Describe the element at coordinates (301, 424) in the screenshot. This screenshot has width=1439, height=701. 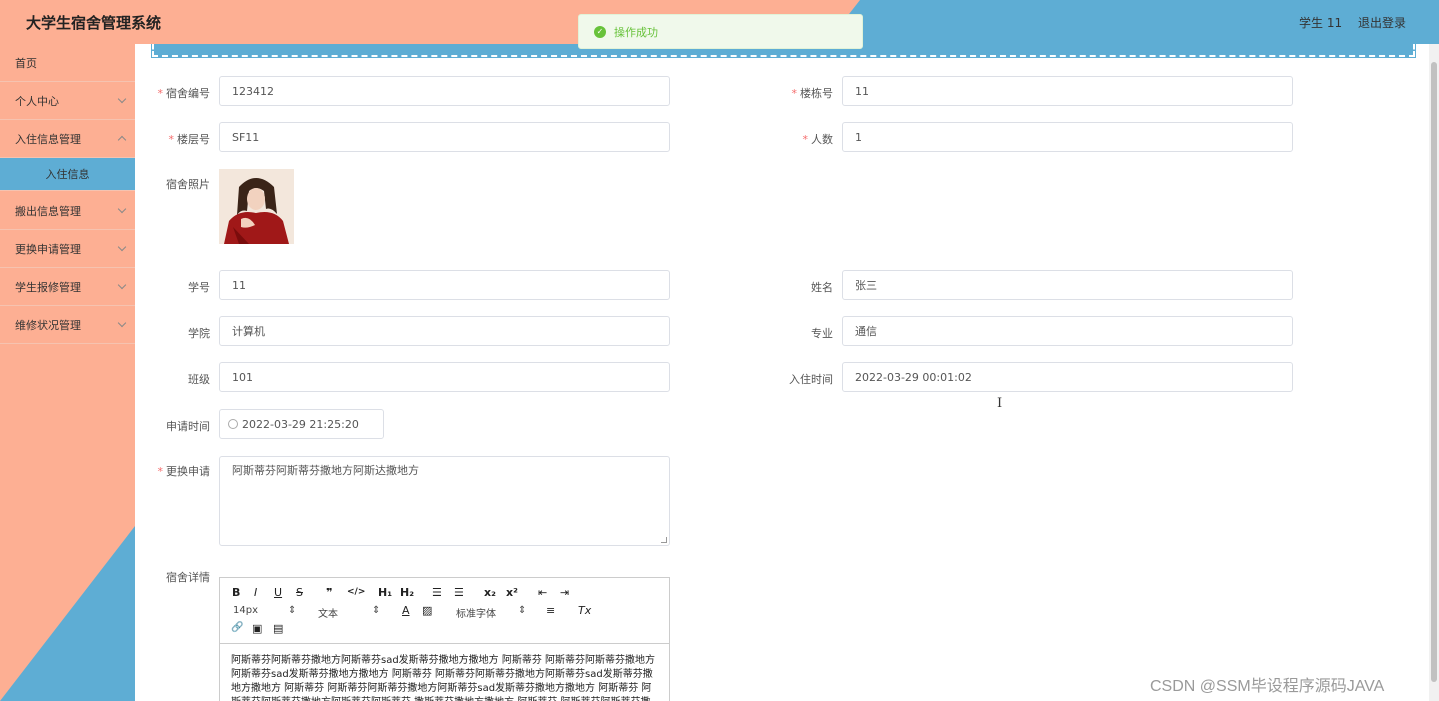
I see `apply-time-picker: 2022-03-29 21:25:20` at that location.